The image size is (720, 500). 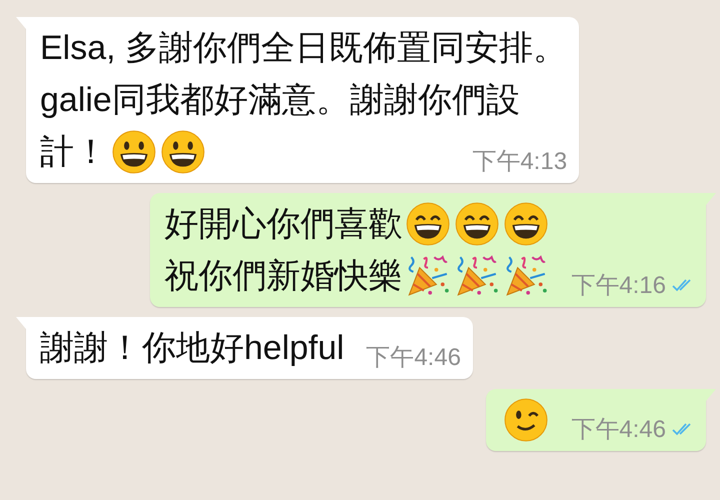 I want to click on message-text: galie同我都好滿意。謝謝你們設, so click(x=280, y=100).